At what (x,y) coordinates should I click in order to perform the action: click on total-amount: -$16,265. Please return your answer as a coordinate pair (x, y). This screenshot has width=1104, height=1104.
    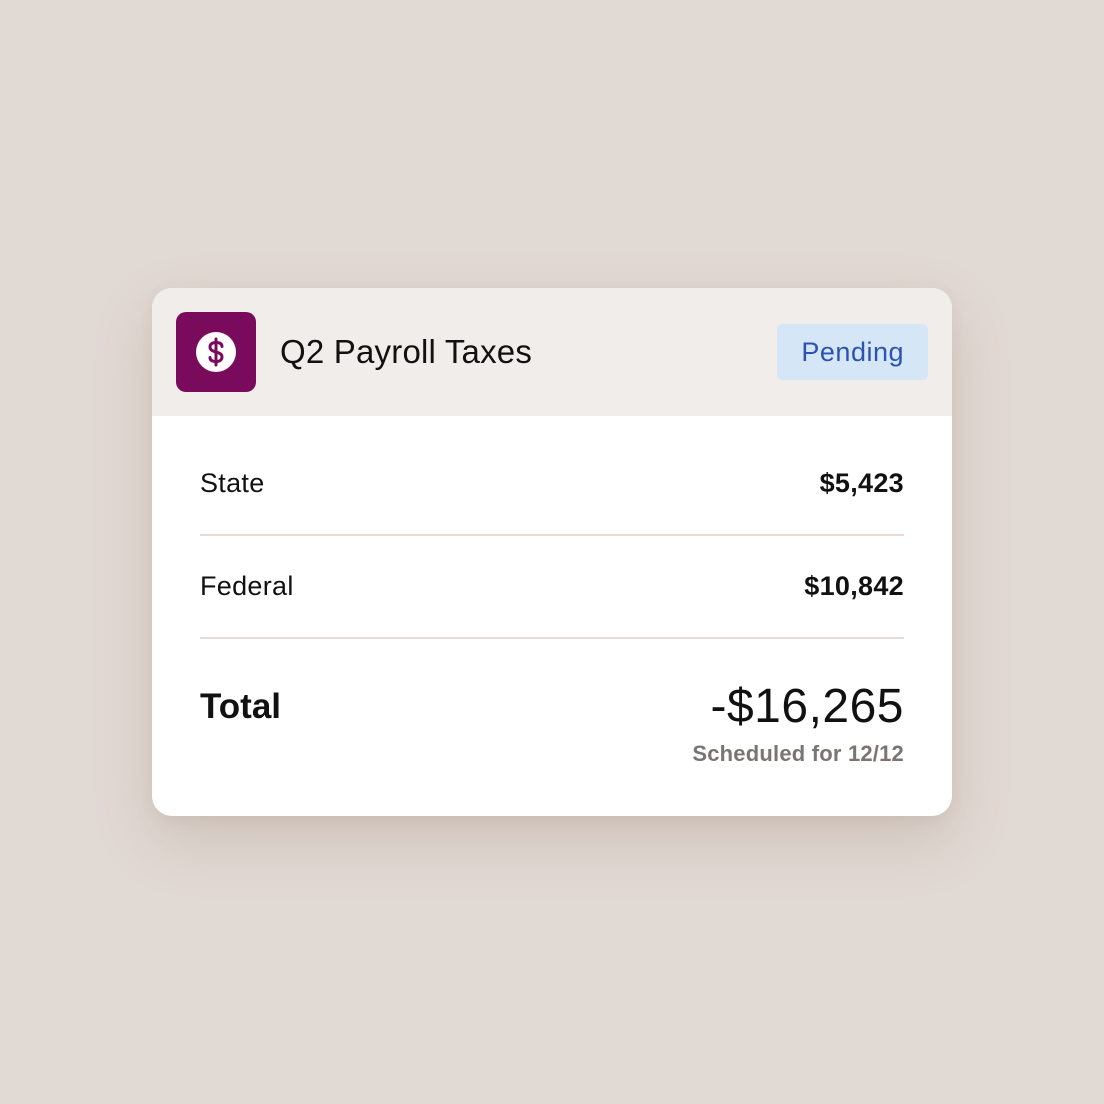
    Looking at the image, I should click on (807, 706).